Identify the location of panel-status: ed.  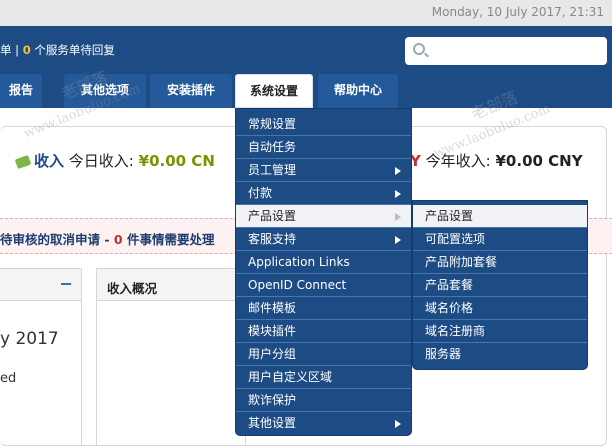
(8, 378).